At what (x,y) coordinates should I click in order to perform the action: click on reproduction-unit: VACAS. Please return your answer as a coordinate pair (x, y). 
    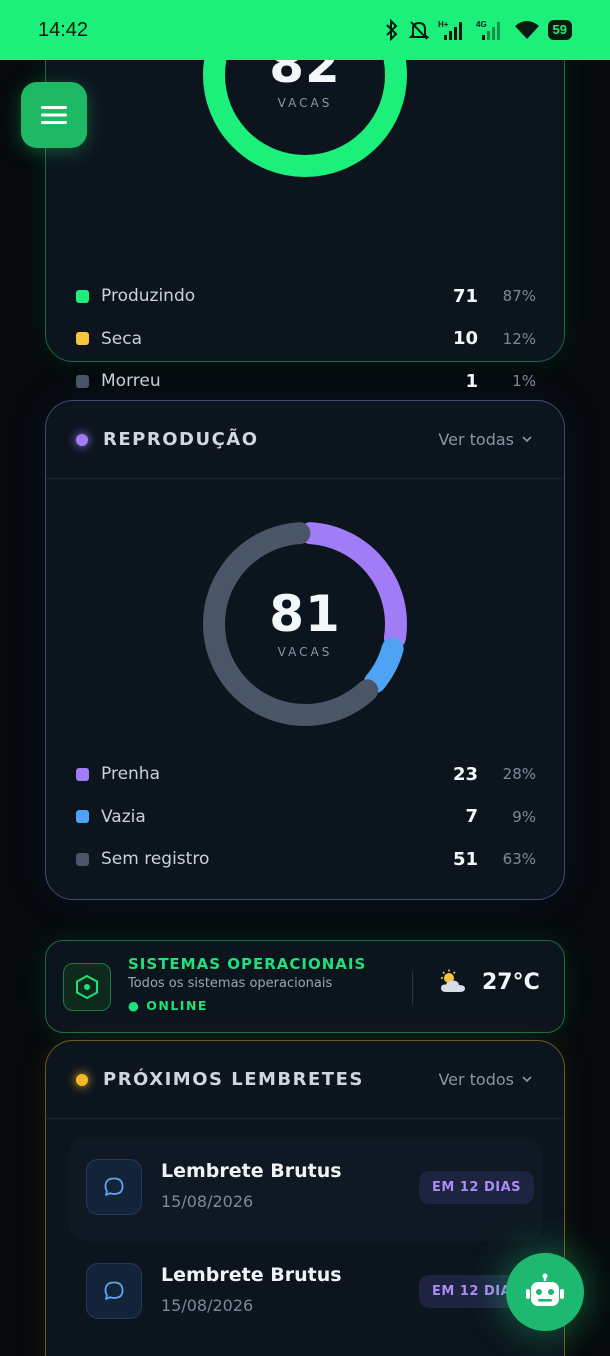
    Looking at the image, I should click on (305, 652).